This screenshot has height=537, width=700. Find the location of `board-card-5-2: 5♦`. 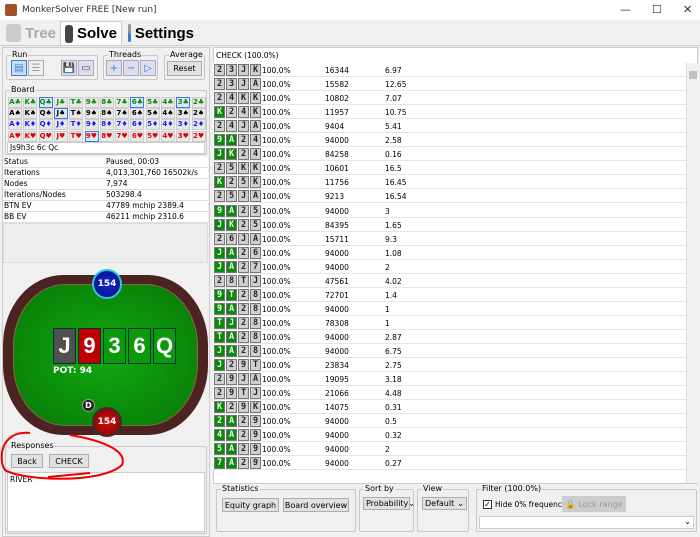

board-card-5-2: 5♦ is located at coordinates (152, 125).